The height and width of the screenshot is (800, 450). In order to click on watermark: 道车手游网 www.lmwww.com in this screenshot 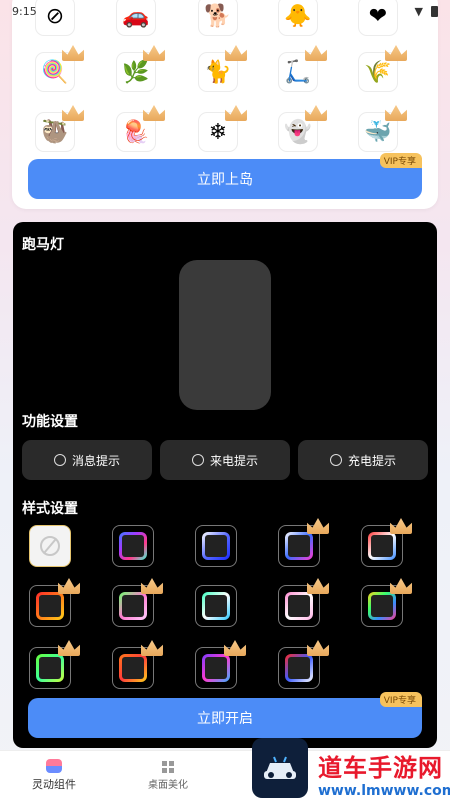, I will do `click(384, 773)`.